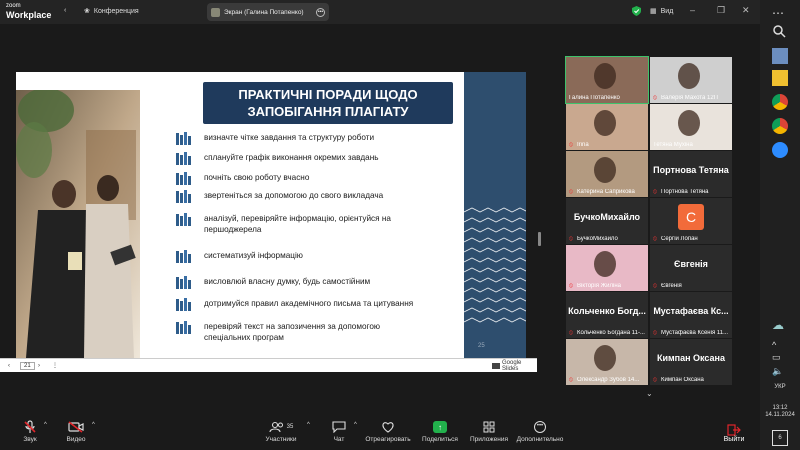  I want to click on next-slide-icon: ›, so click(39, 366).